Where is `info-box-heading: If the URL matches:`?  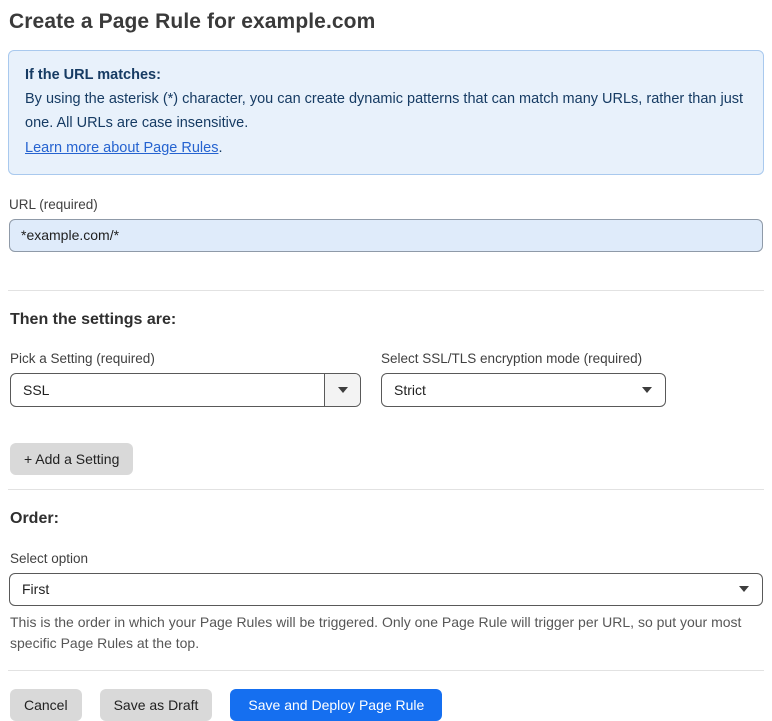
info-box-heading: If the URL matches: is located at coordinates (93, 75).